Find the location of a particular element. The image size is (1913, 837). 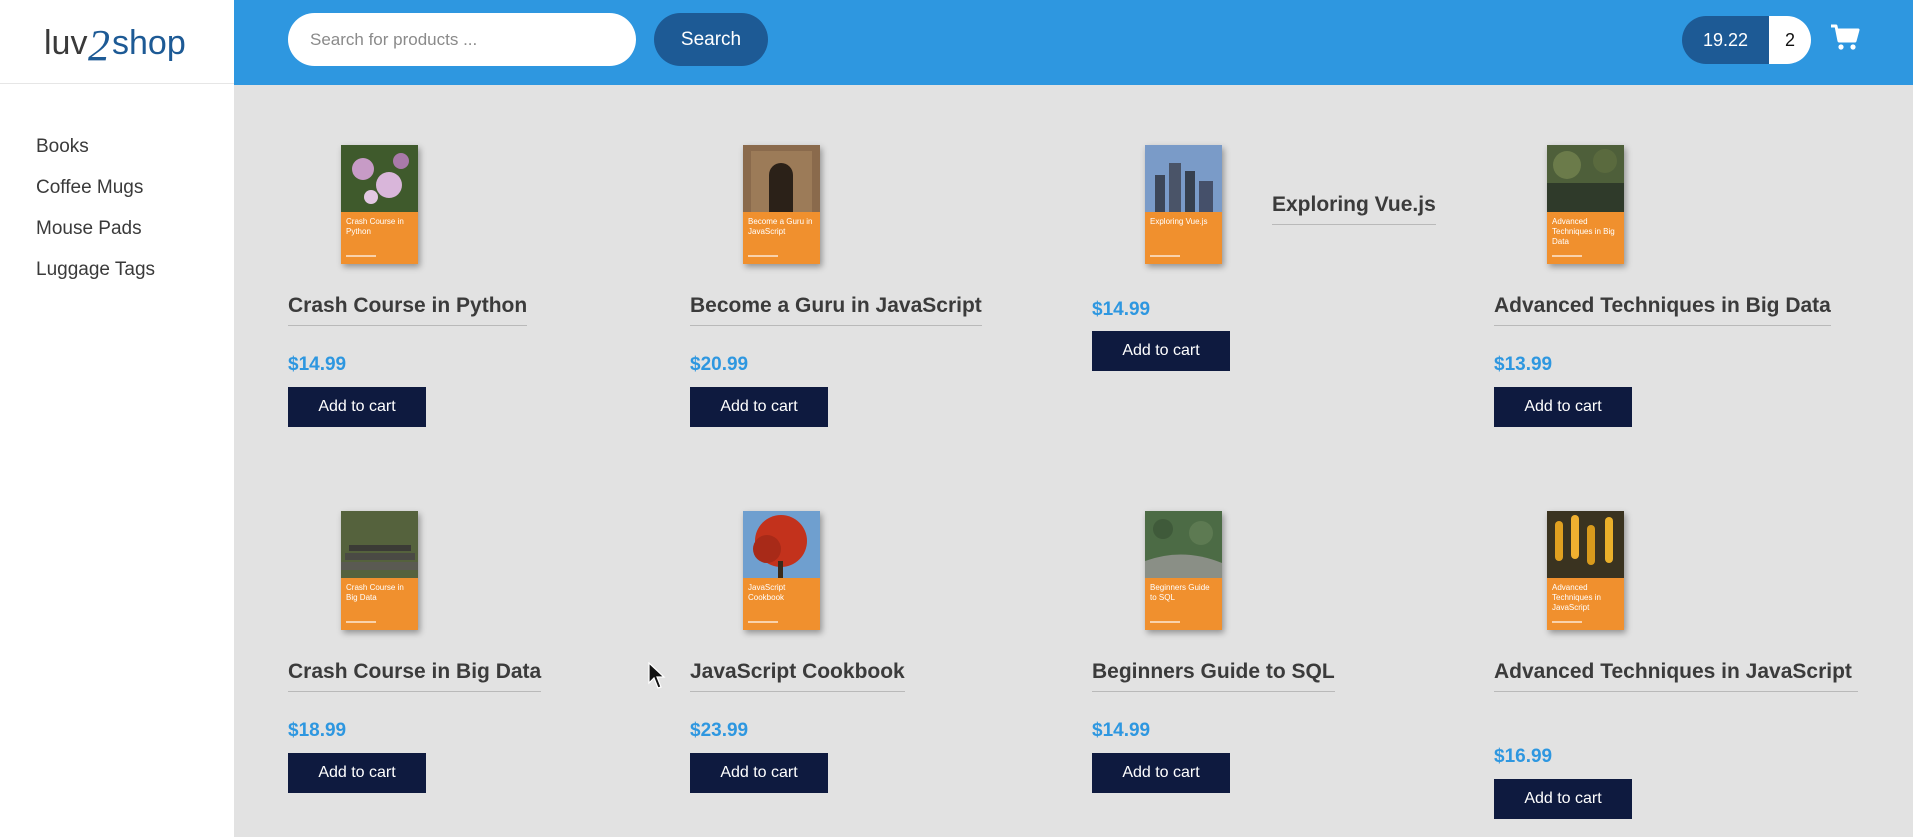

red-tree-photo is located at coordinates (781, 544).